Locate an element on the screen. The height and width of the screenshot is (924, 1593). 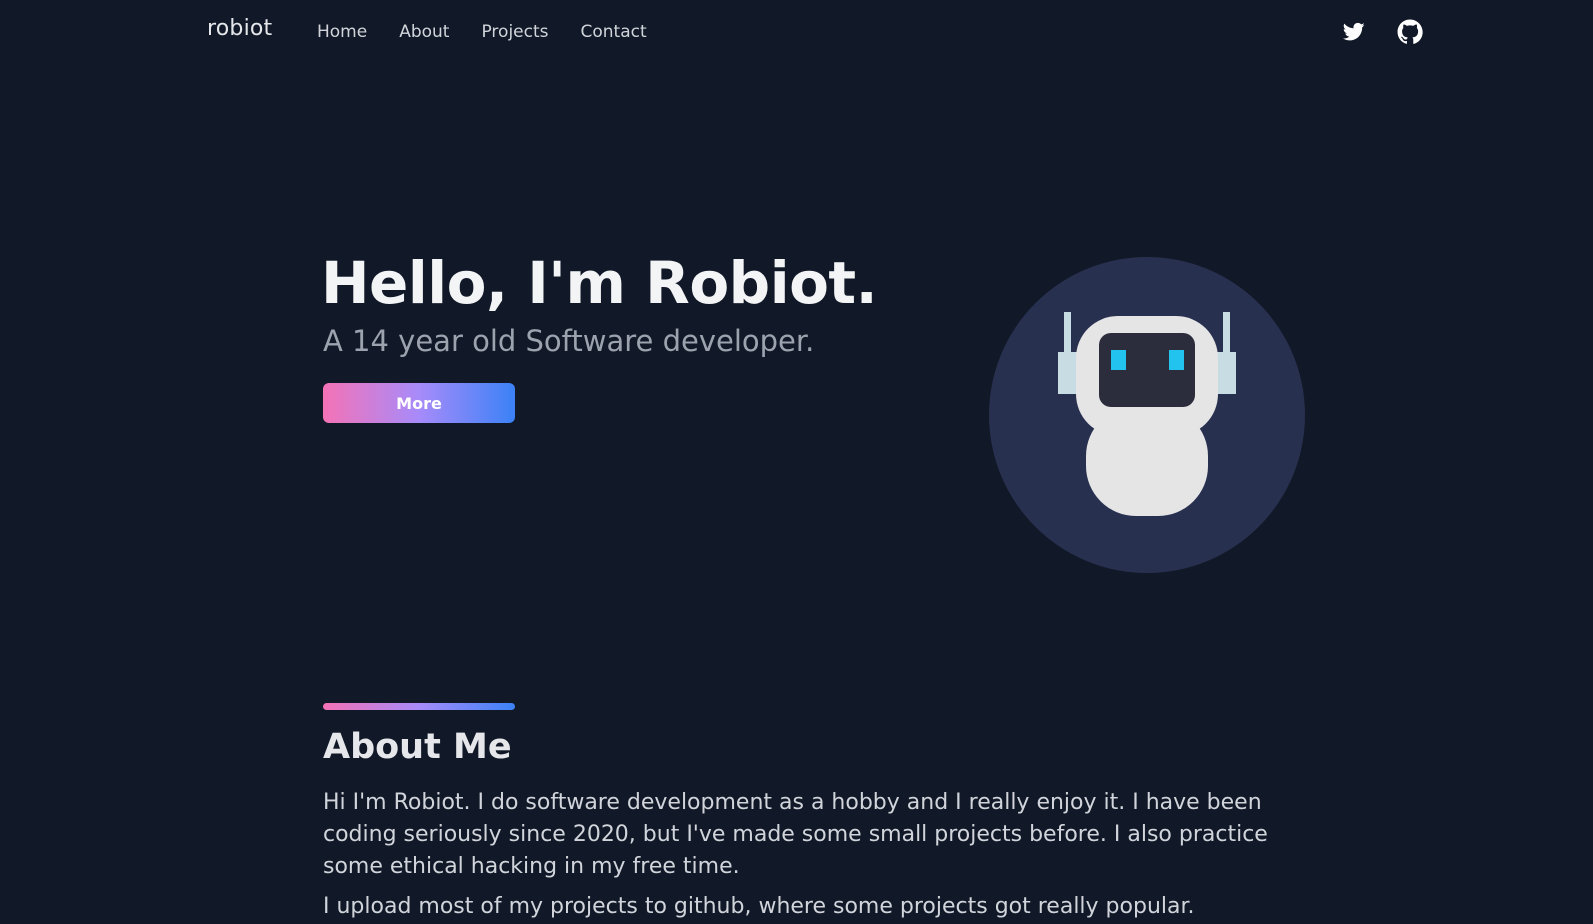
nav-link-about: About is located at coordinates (424, 32).